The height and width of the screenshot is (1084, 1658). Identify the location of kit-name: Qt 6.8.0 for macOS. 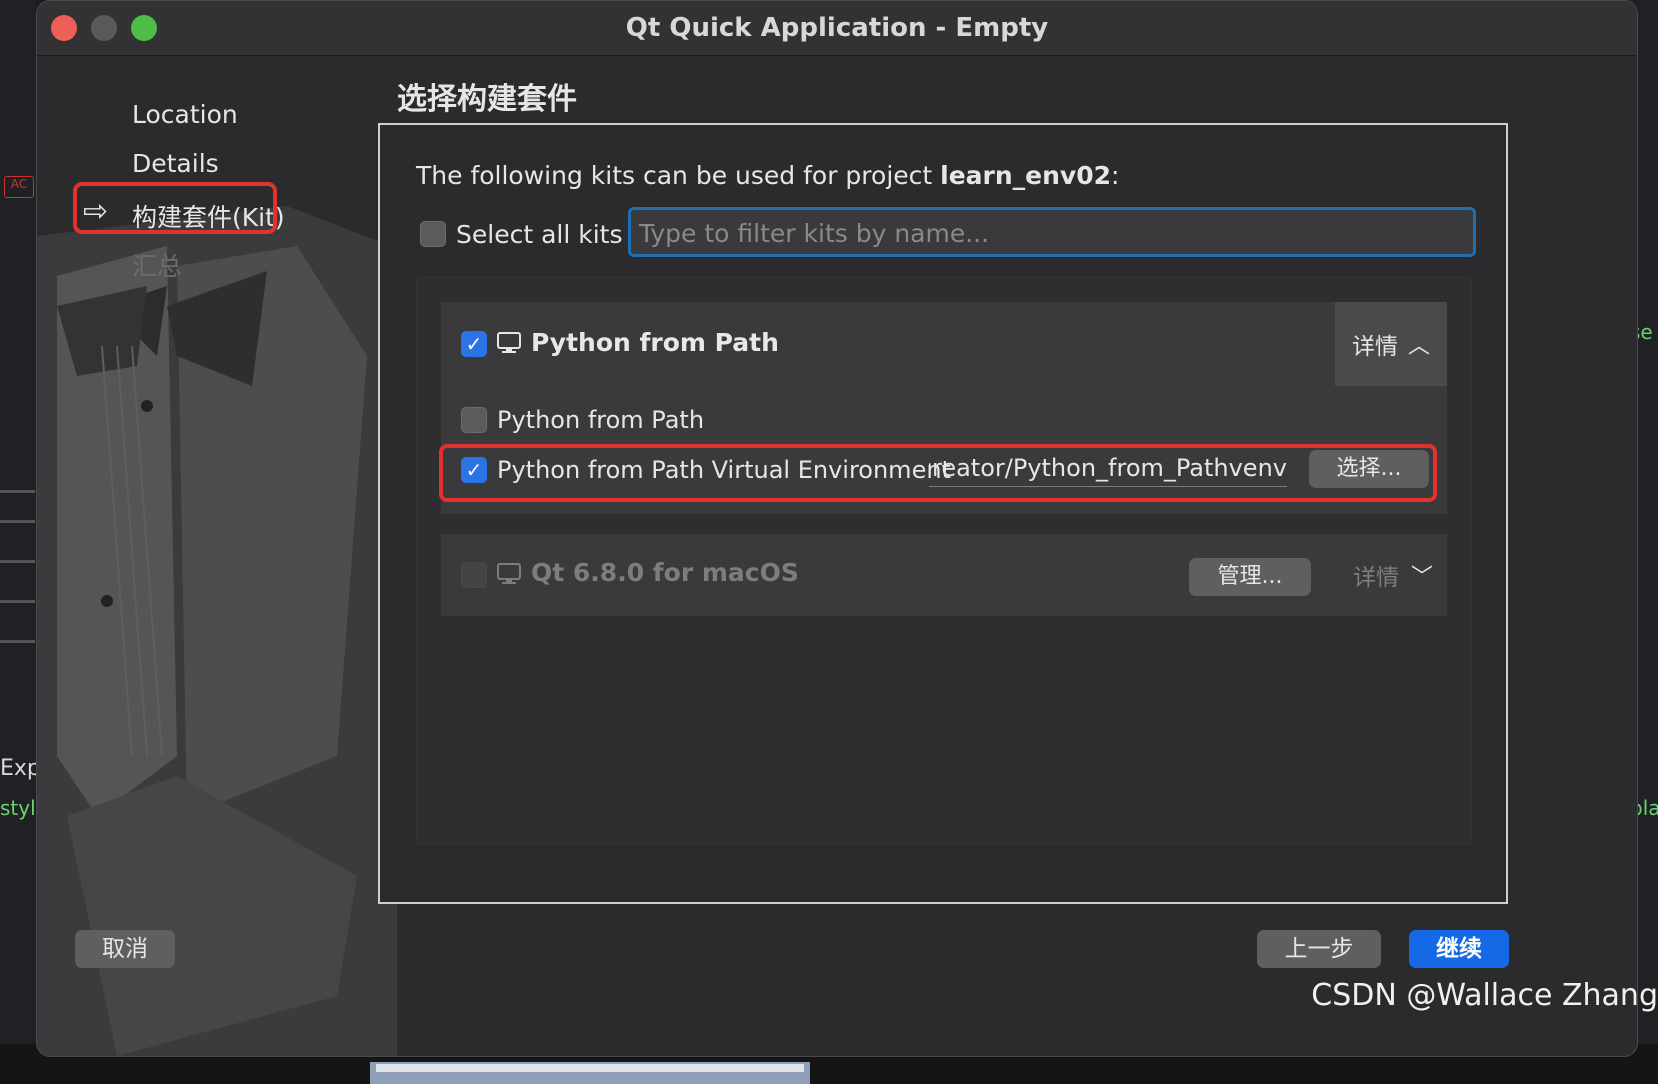
(665, 572).